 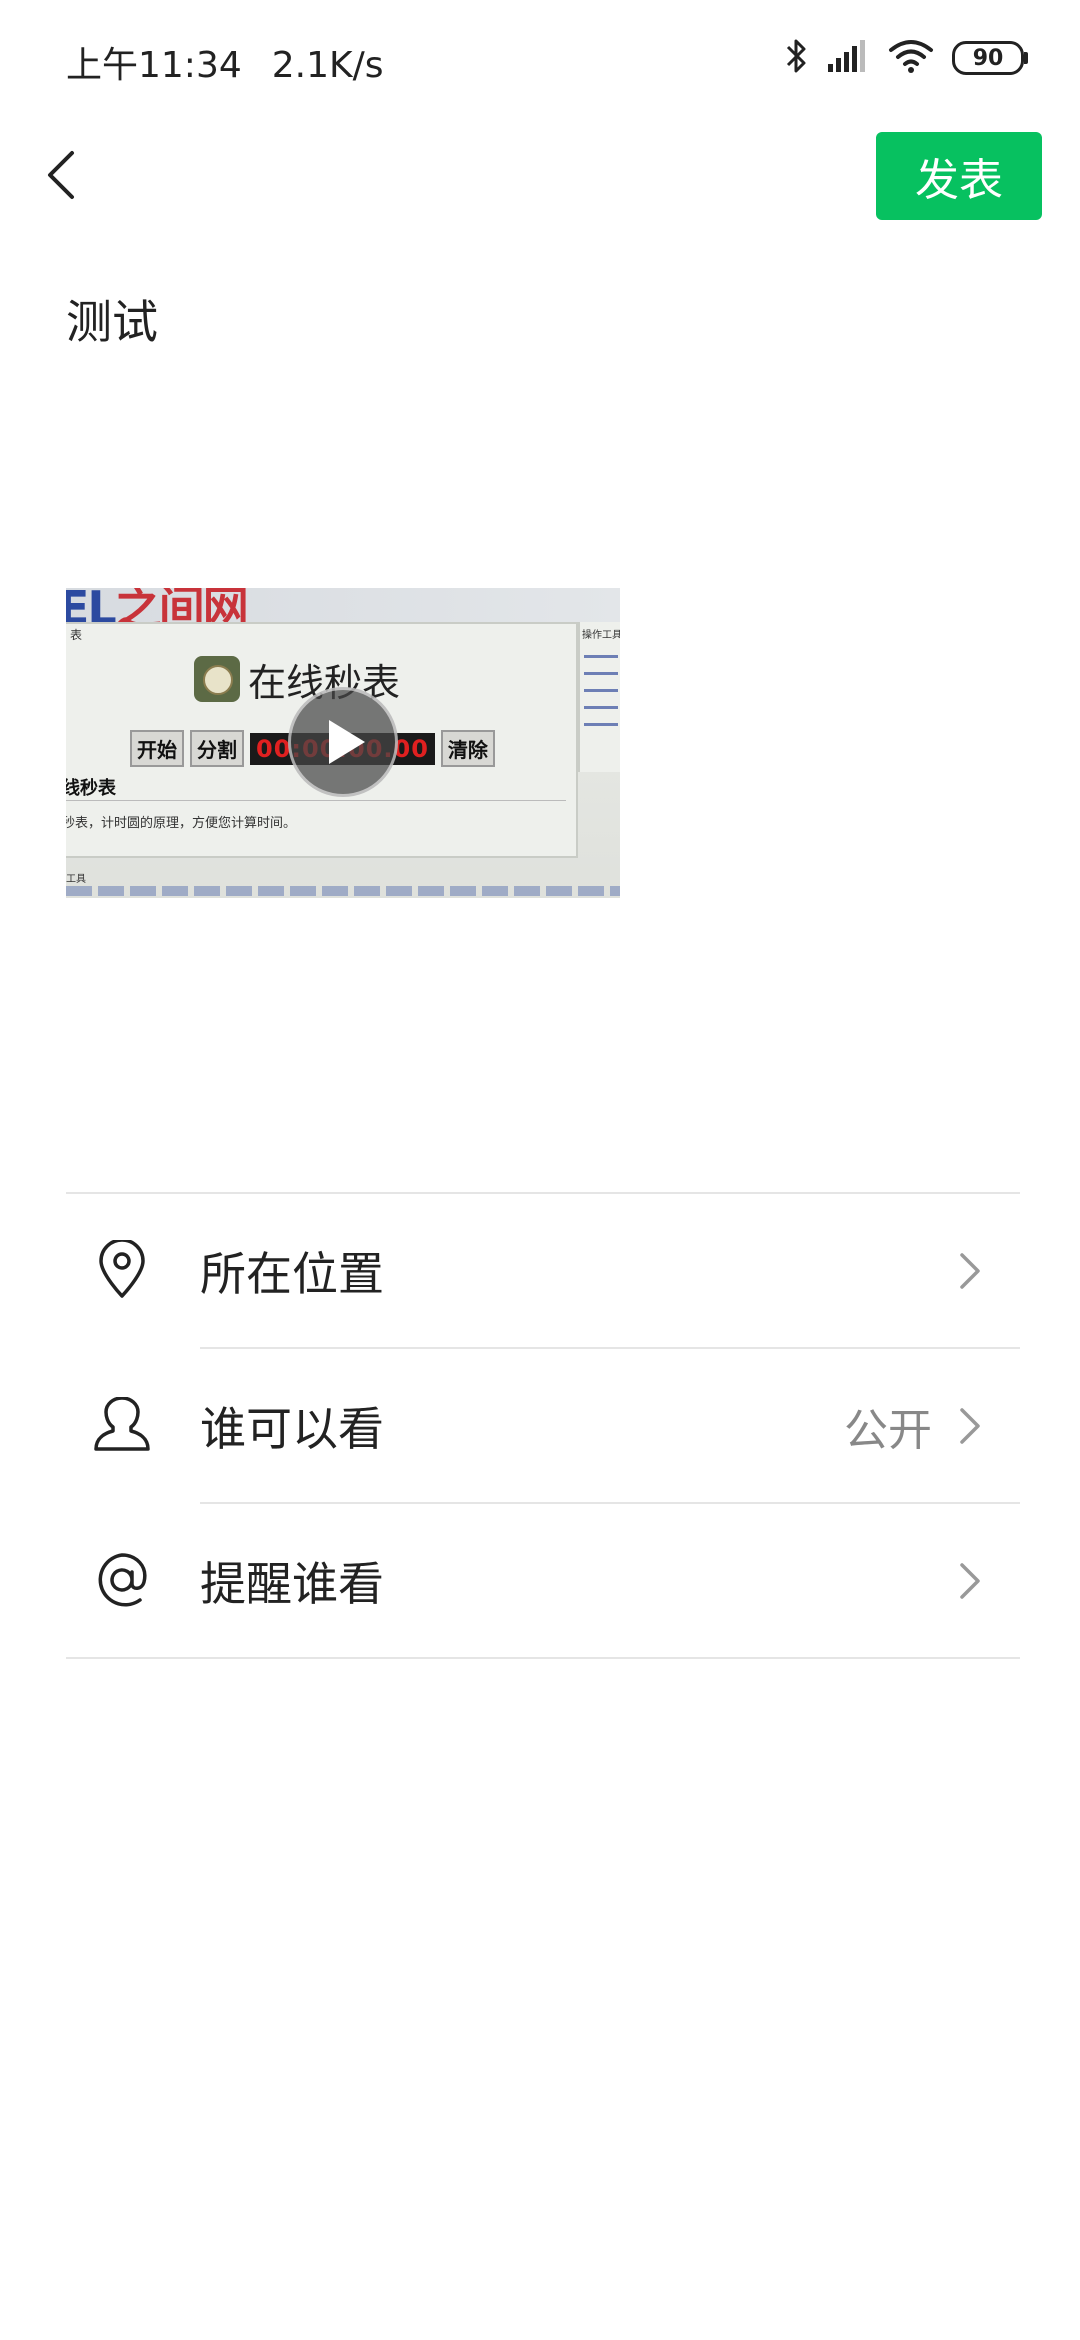 What do you see at coordinates (849, 58) in the screenshot?
I see `signal-icon` at bounding box center [849, 58].